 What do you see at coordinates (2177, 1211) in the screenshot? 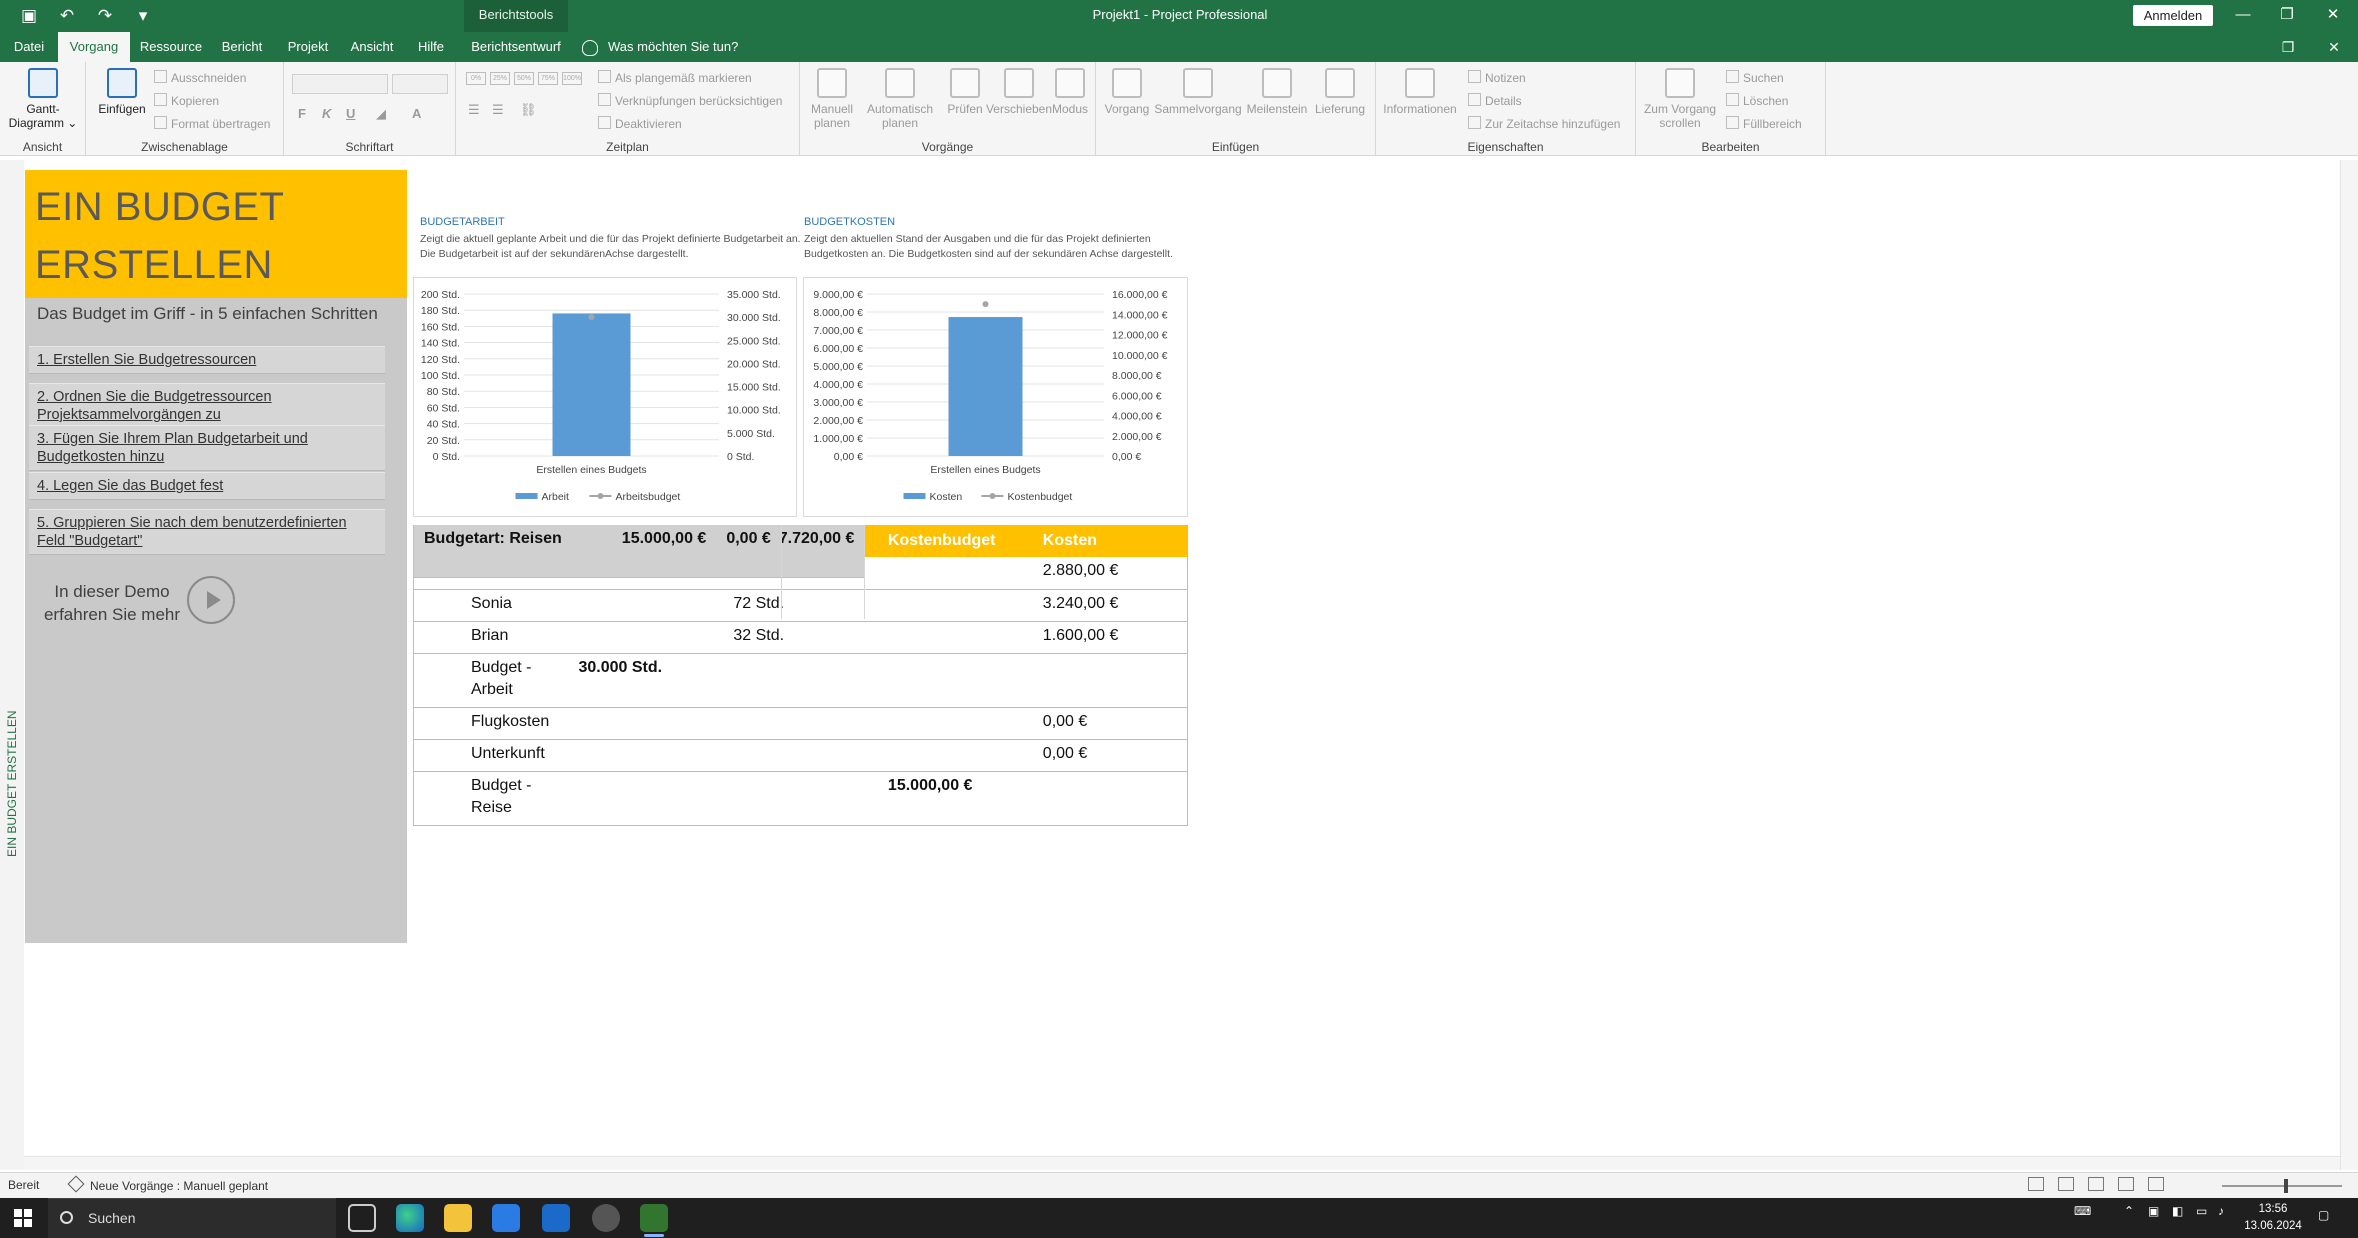
I see `security-icon: ◧` at bounding box center [2177, 1211].